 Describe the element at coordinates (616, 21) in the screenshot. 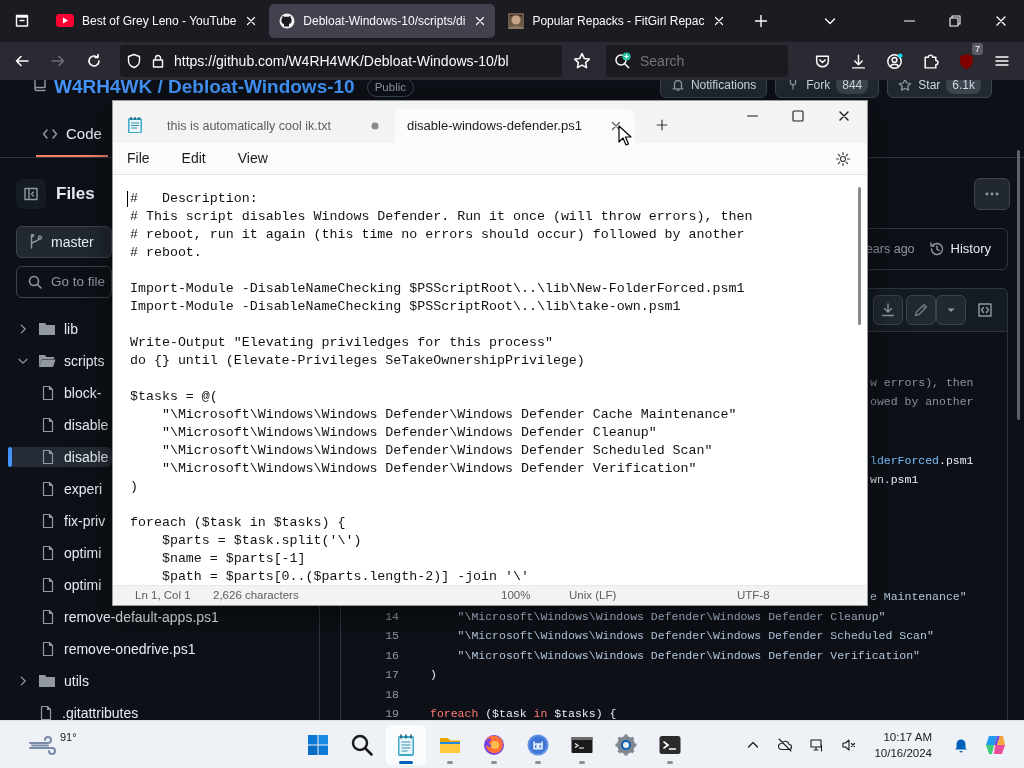

I see `browser-tab: Popular Repacks - FitGirl Repac` at that location.